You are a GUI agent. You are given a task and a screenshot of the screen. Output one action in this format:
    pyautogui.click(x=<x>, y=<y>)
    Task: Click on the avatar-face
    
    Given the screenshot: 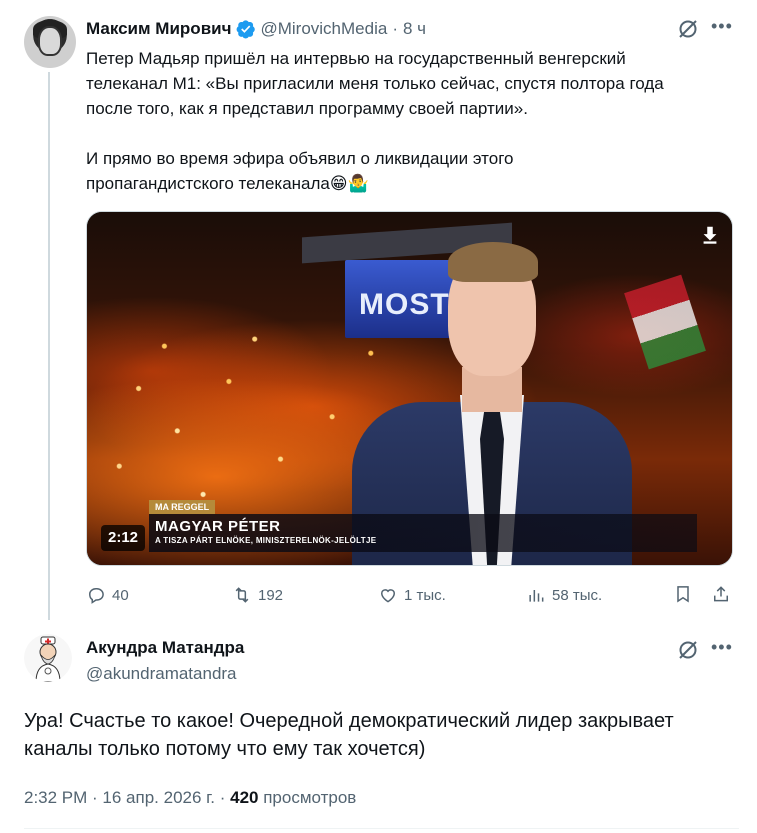 What is the action you would take?
    pyautogui.click(x=50, y=41)
    